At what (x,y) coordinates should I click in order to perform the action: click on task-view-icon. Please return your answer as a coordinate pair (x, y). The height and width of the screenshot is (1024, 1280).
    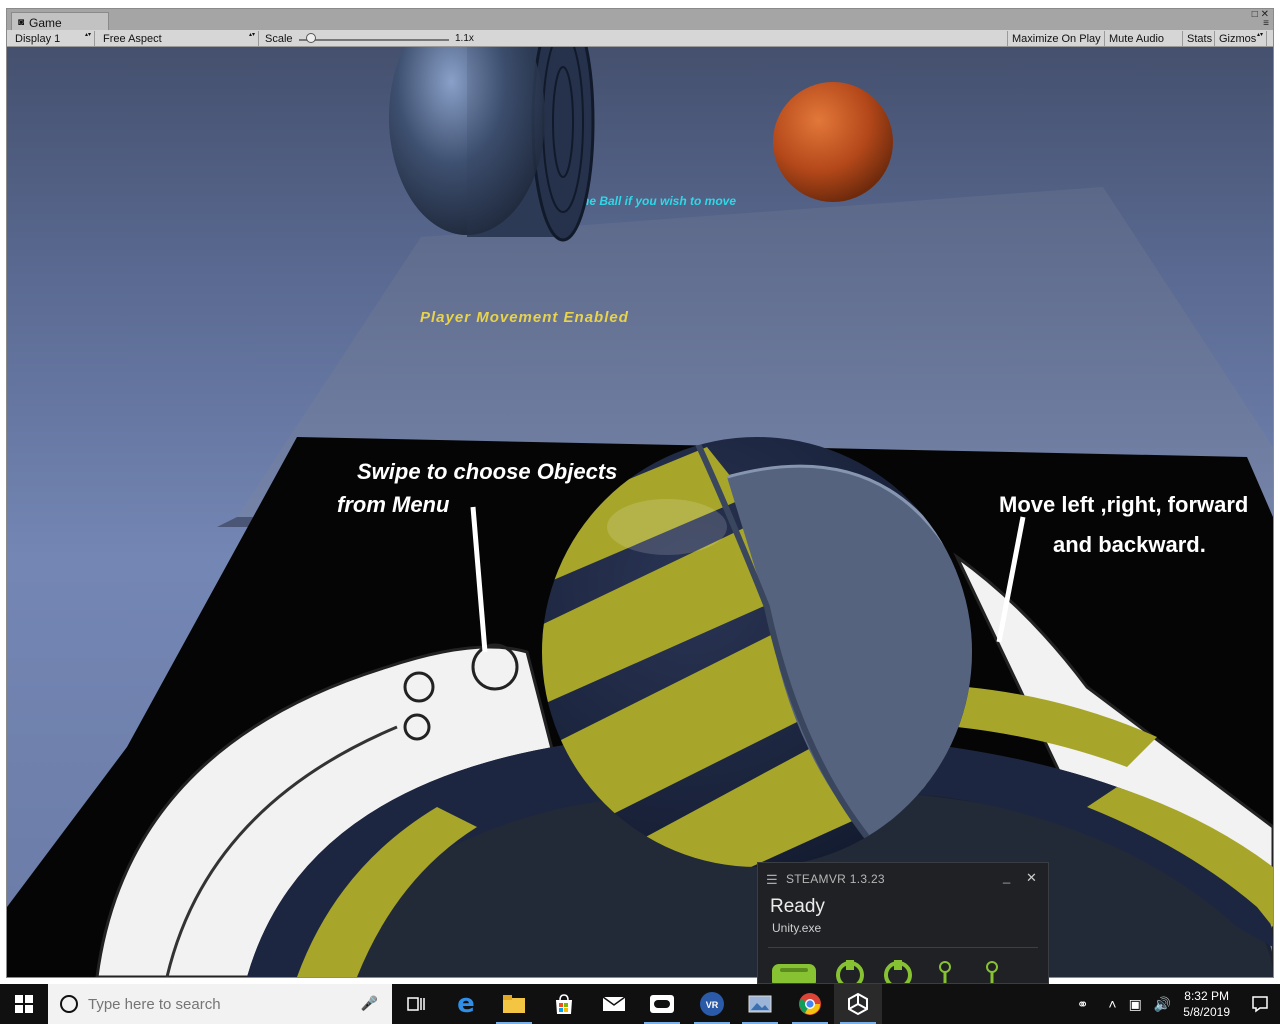
    Looking at the image, I should click on (416, 1004).